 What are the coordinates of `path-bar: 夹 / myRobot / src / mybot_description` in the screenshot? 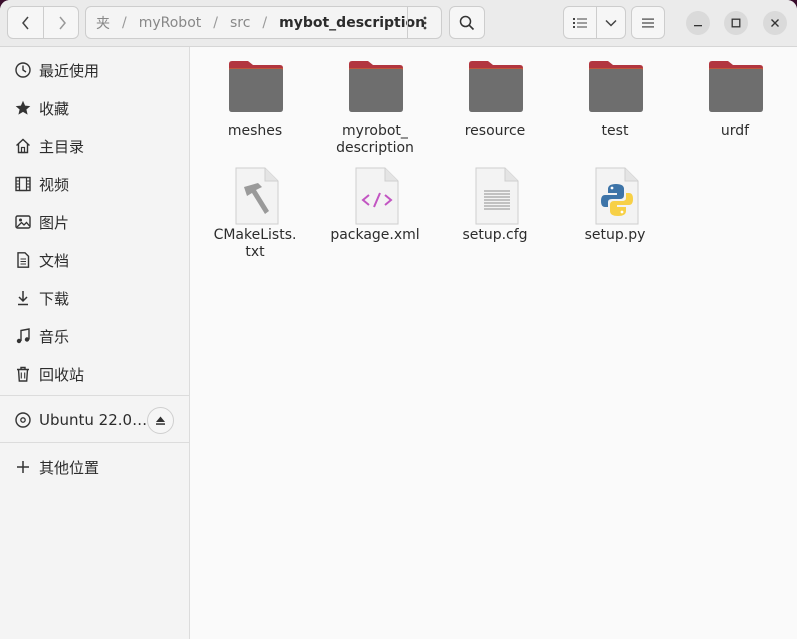 It's located at (263, 22).